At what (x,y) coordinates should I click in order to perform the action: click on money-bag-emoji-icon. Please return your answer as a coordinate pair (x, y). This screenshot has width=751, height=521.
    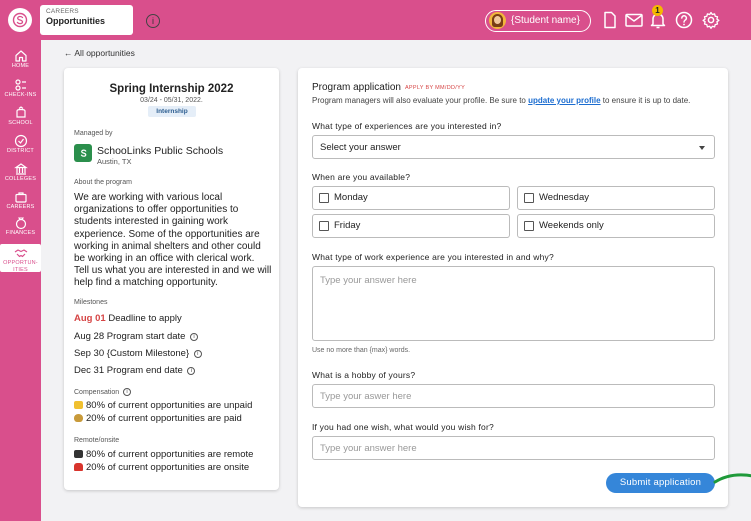
    Looking at the image, I should click on (78, 418).